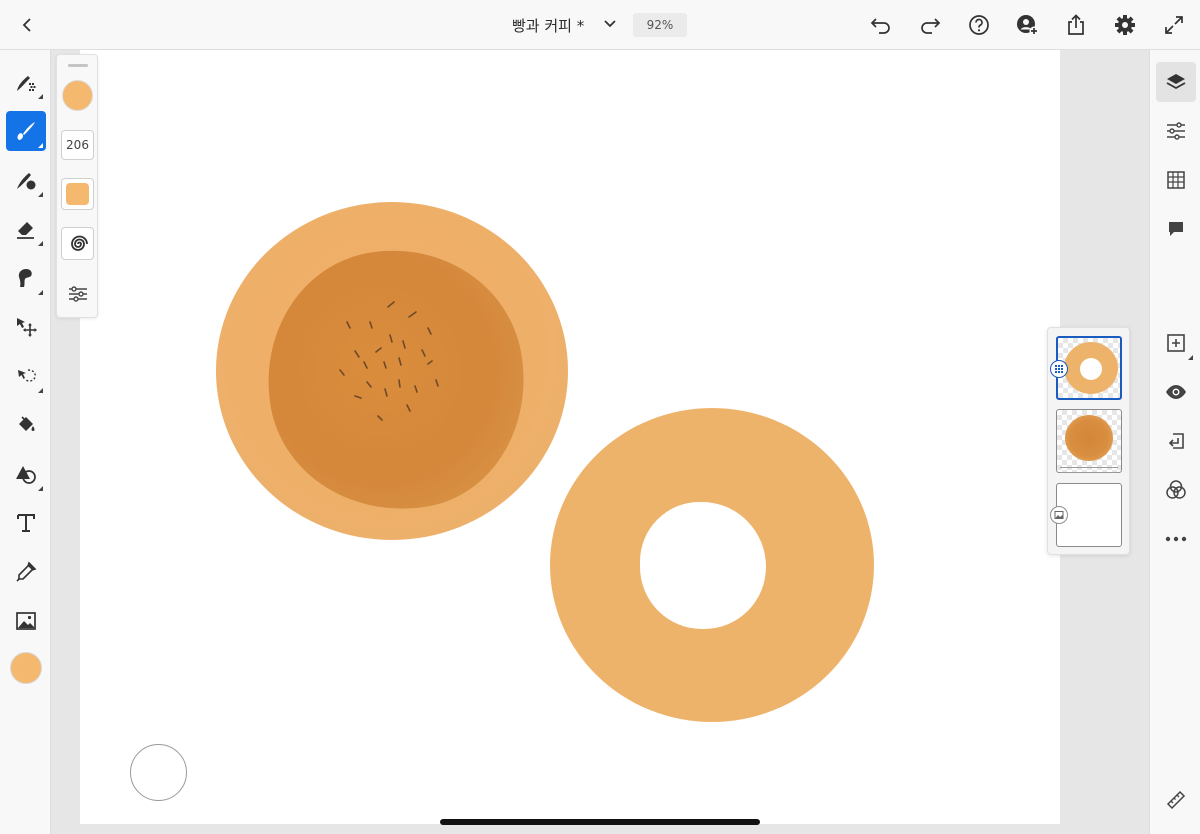 This screenshot has width=1200, height=834. I want to click on spiral-icon, so click(79, 243).